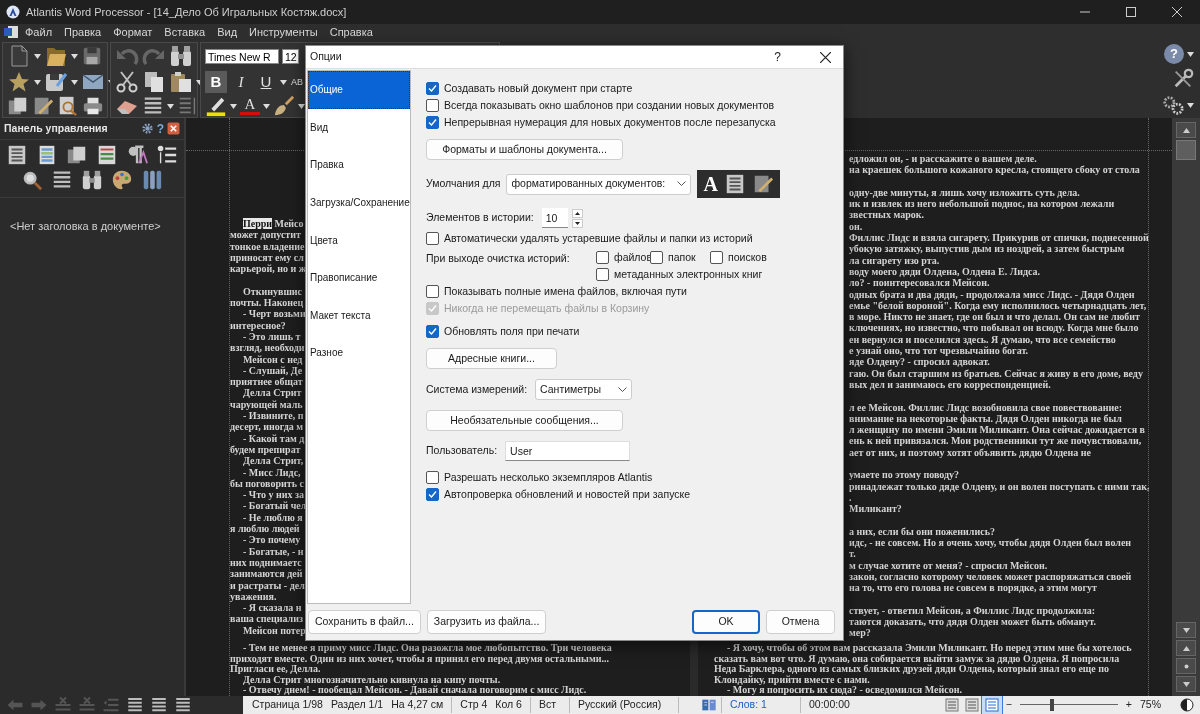 This screenshot has height=714, width=1200. I want to click on spin-down-button, so click(577, 223).